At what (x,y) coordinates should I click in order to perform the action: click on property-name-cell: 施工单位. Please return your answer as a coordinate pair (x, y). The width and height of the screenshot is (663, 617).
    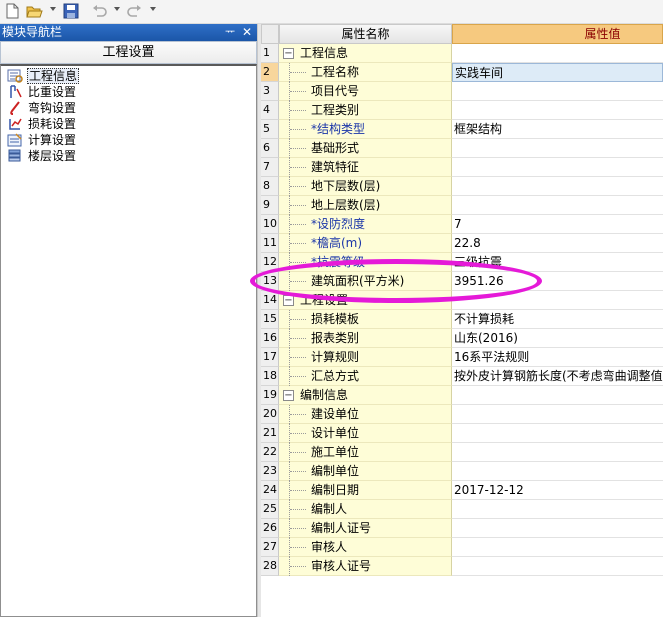
    Looking at the image, I should click on (365, 452).